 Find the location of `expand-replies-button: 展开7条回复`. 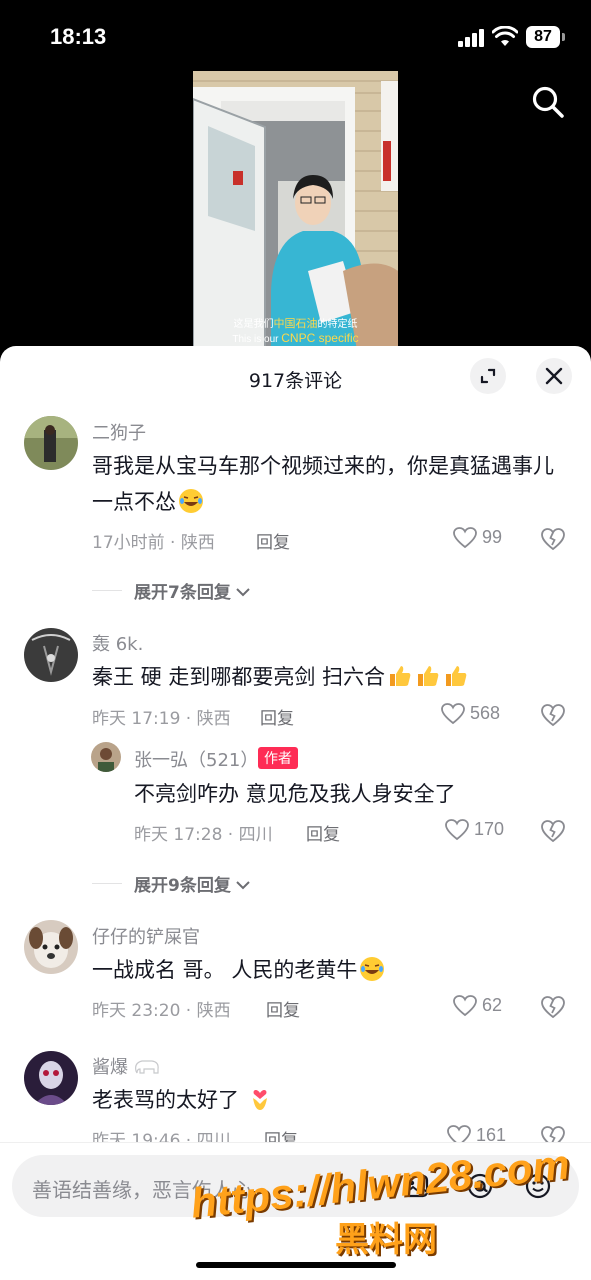

expand-replies-button: 展开7条回复 is located at coordinates (192, 590).